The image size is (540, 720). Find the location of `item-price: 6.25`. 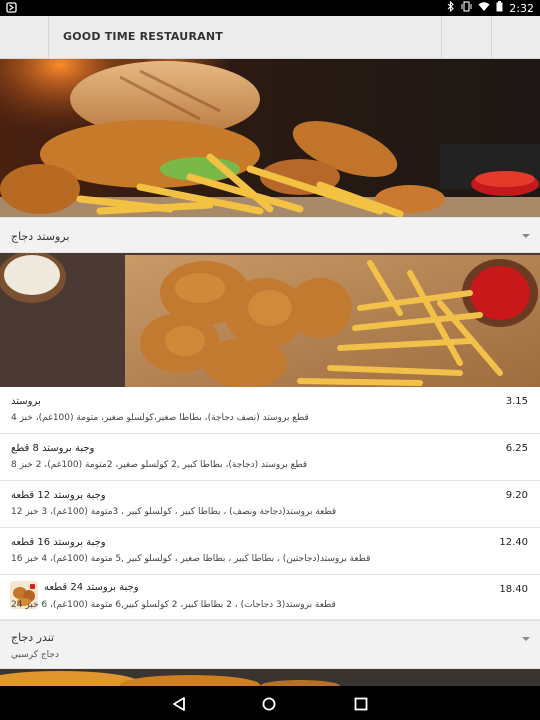

item-price: 6.25 is located at coordinates (516, 448).